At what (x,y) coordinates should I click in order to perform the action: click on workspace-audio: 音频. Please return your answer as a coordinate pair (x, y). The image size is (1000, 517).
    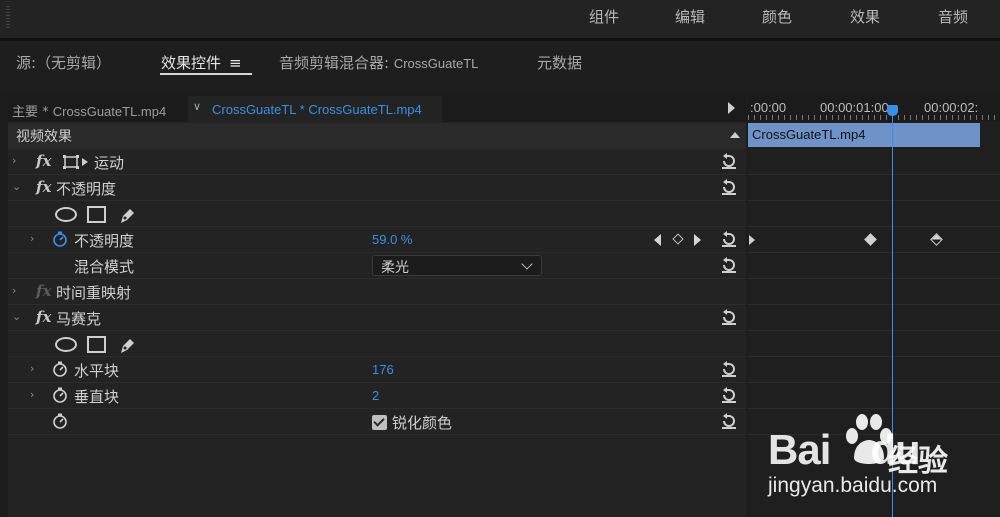
    Looking at the image, I should click on (953, 16).